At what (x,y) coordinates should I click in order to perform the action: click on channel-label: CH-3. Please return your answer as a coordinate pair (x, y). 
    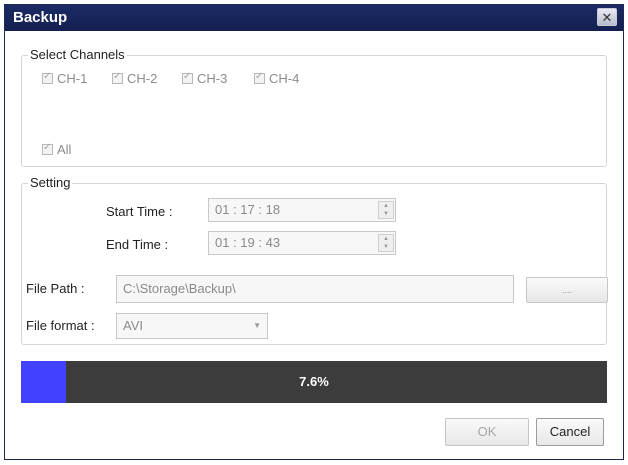
    Looking at the image, I should click on (212, 78).